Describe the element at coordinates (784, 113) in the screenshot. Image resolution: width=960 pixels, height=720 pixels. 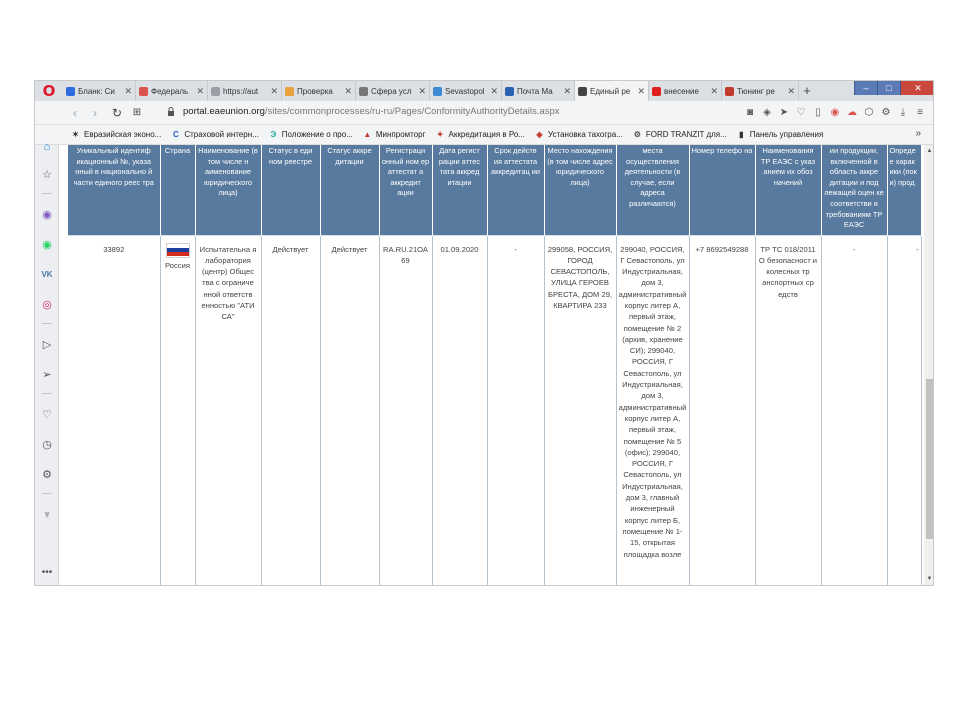
I see `send-icon: ➤` at that location.